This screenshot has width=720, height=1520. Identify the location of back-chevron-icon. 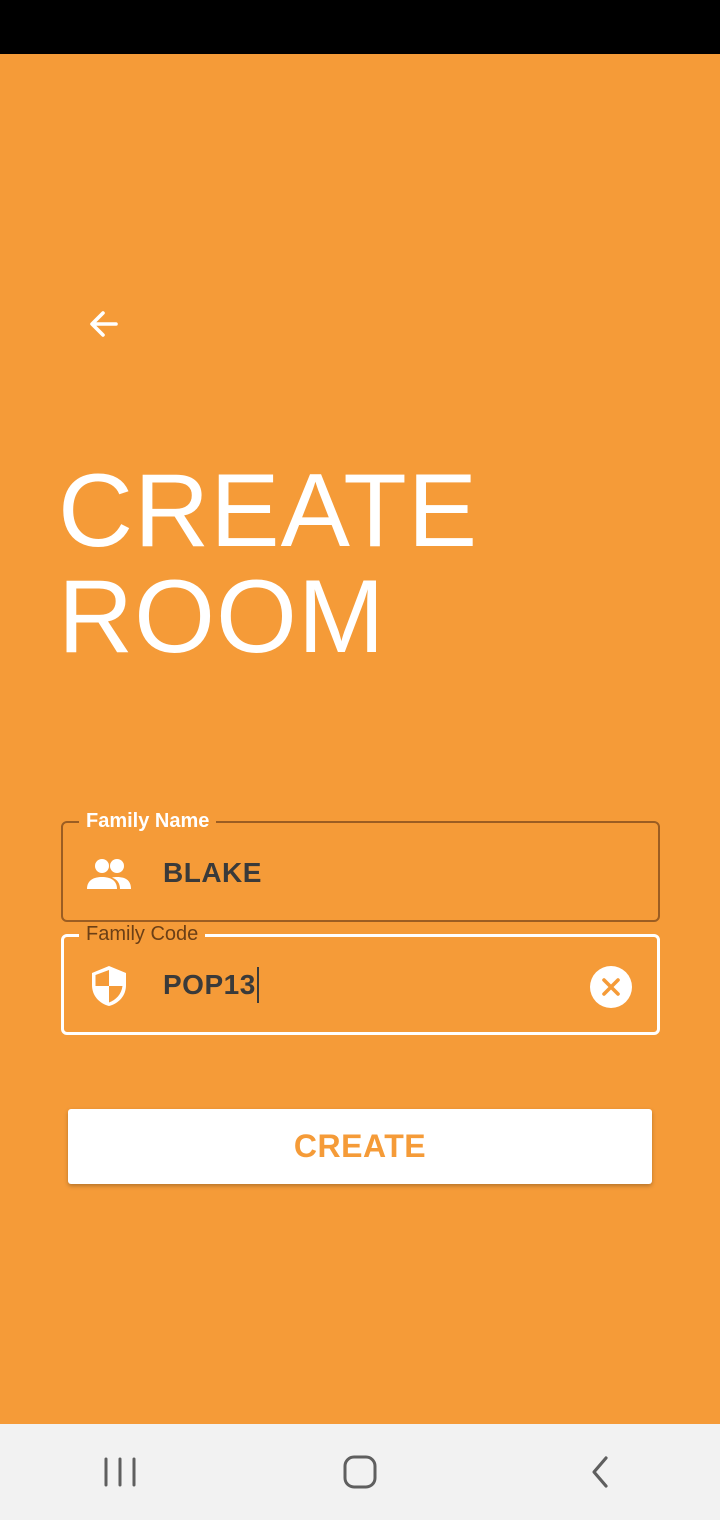
(600, 1472).